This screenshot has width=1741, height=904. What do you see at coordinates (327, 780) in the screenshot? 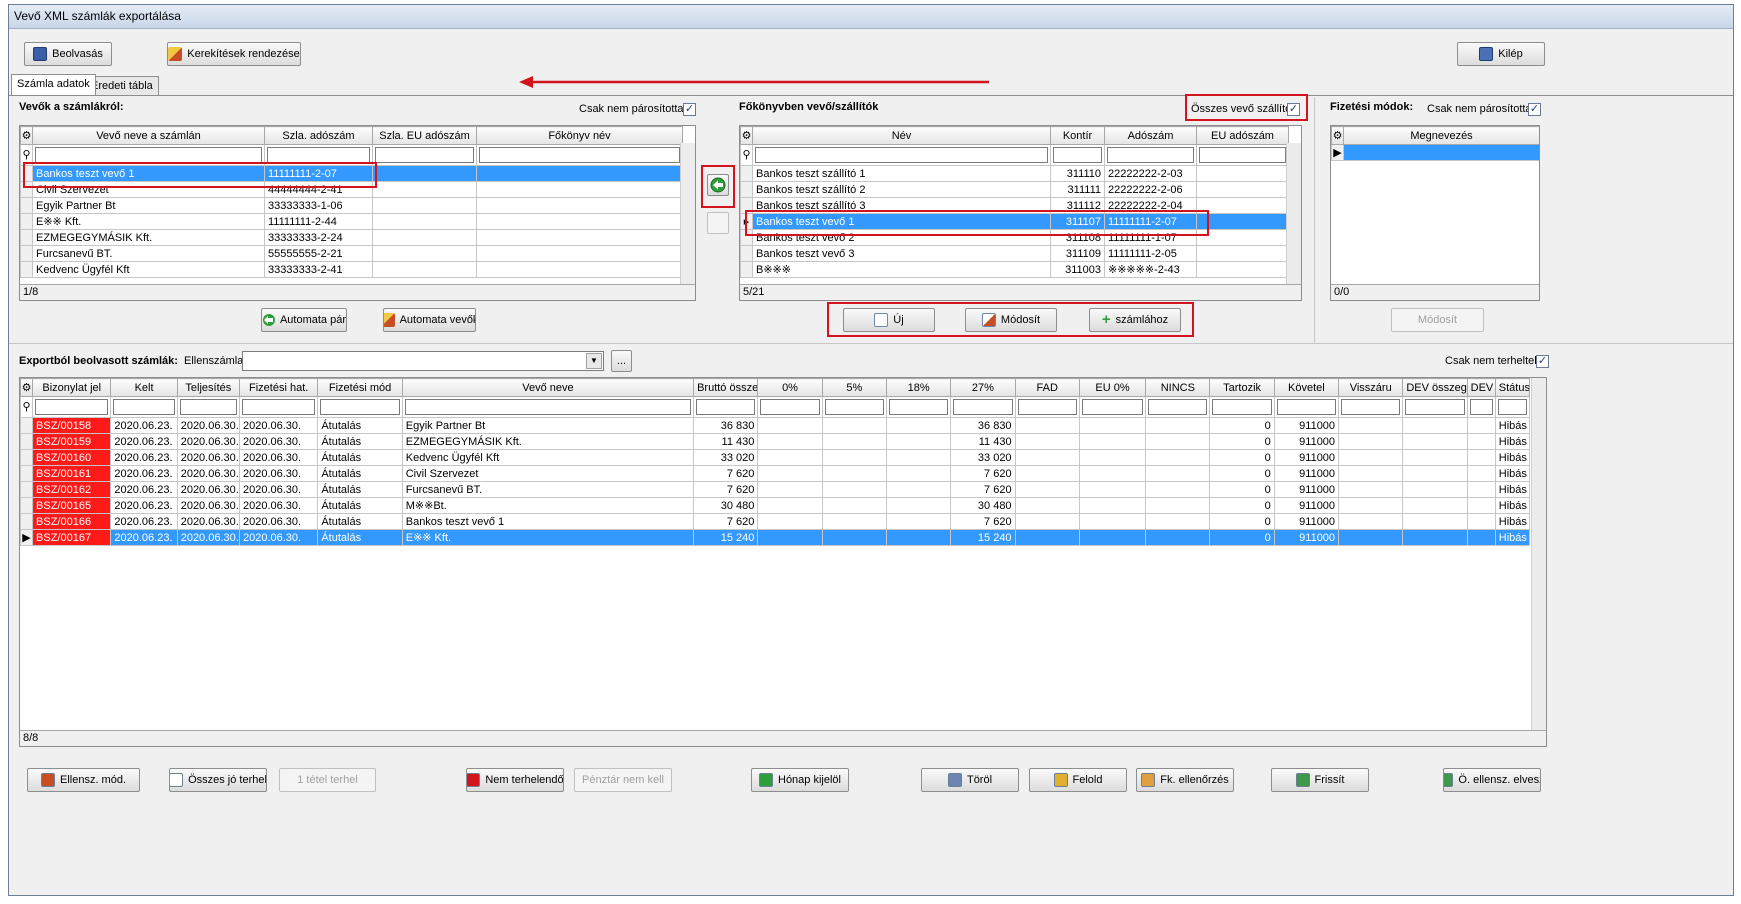
I see `footer-button: 1 tétel terhel` at bounding box center [327, 780].